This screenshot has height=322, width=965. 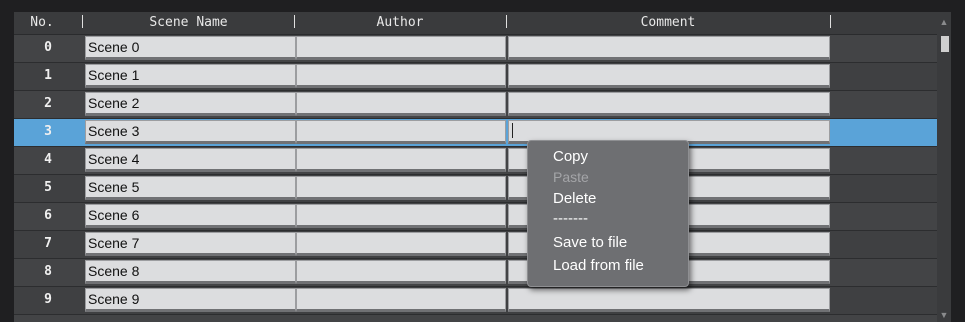 I want to click on row-number: 7, so click(x=48, y=243).